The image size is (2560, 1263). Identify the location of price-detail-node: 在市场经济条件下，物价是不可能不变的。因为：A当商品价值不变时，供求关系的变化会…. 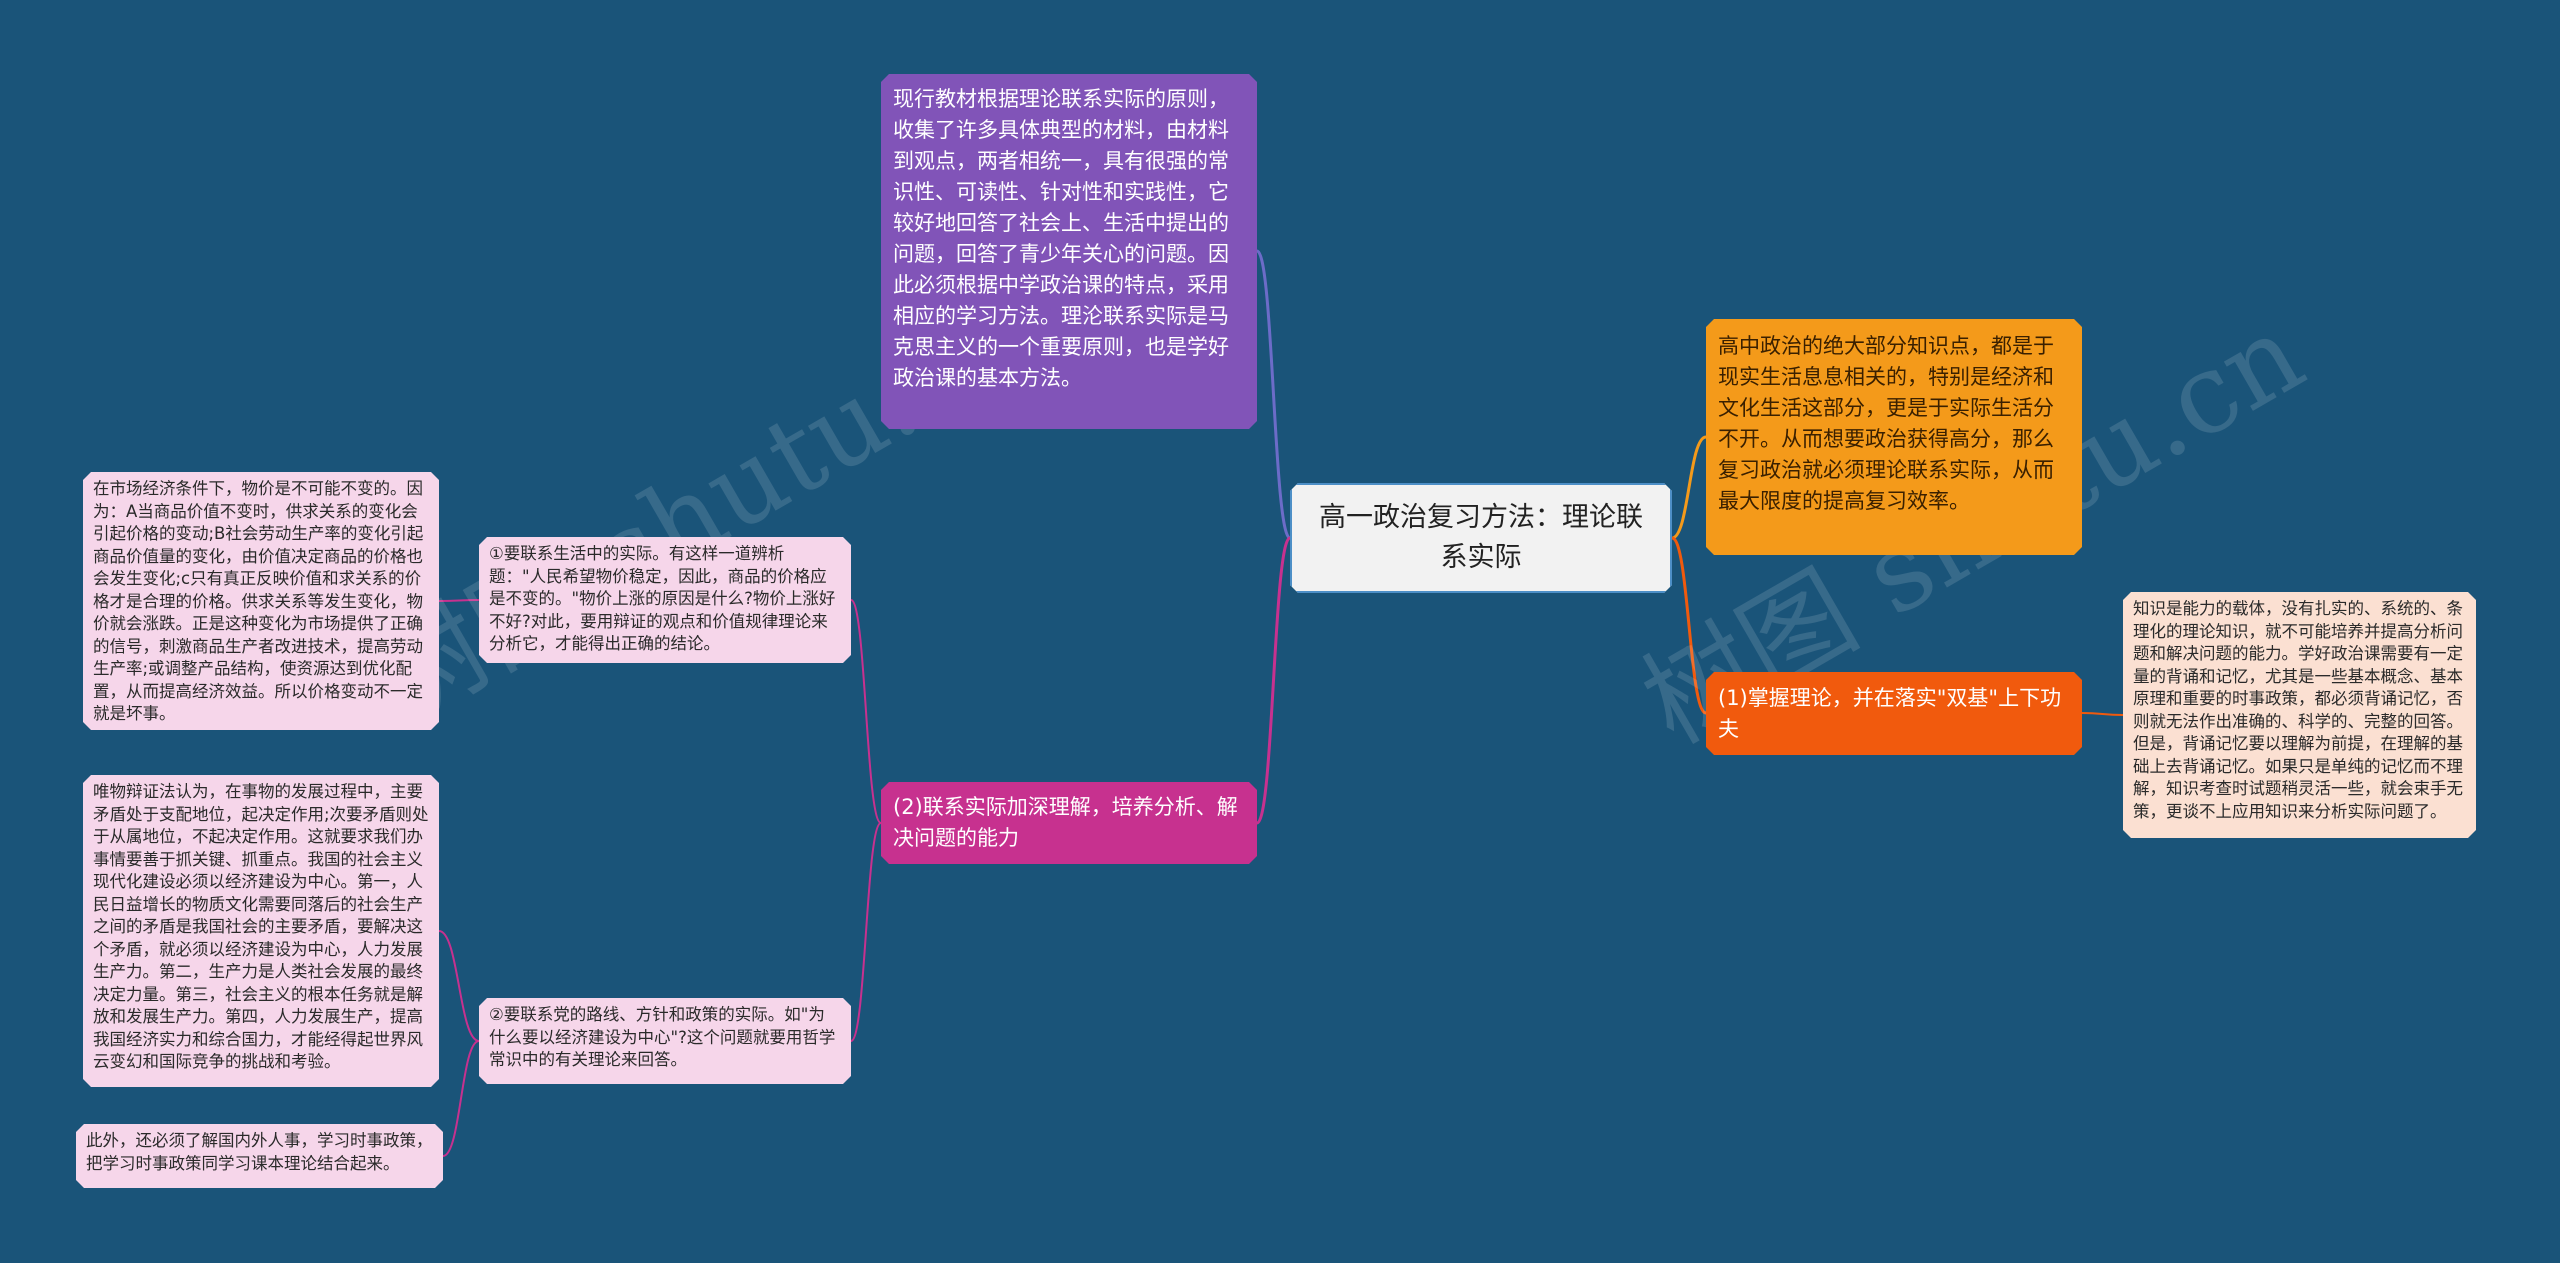
(261, 601).